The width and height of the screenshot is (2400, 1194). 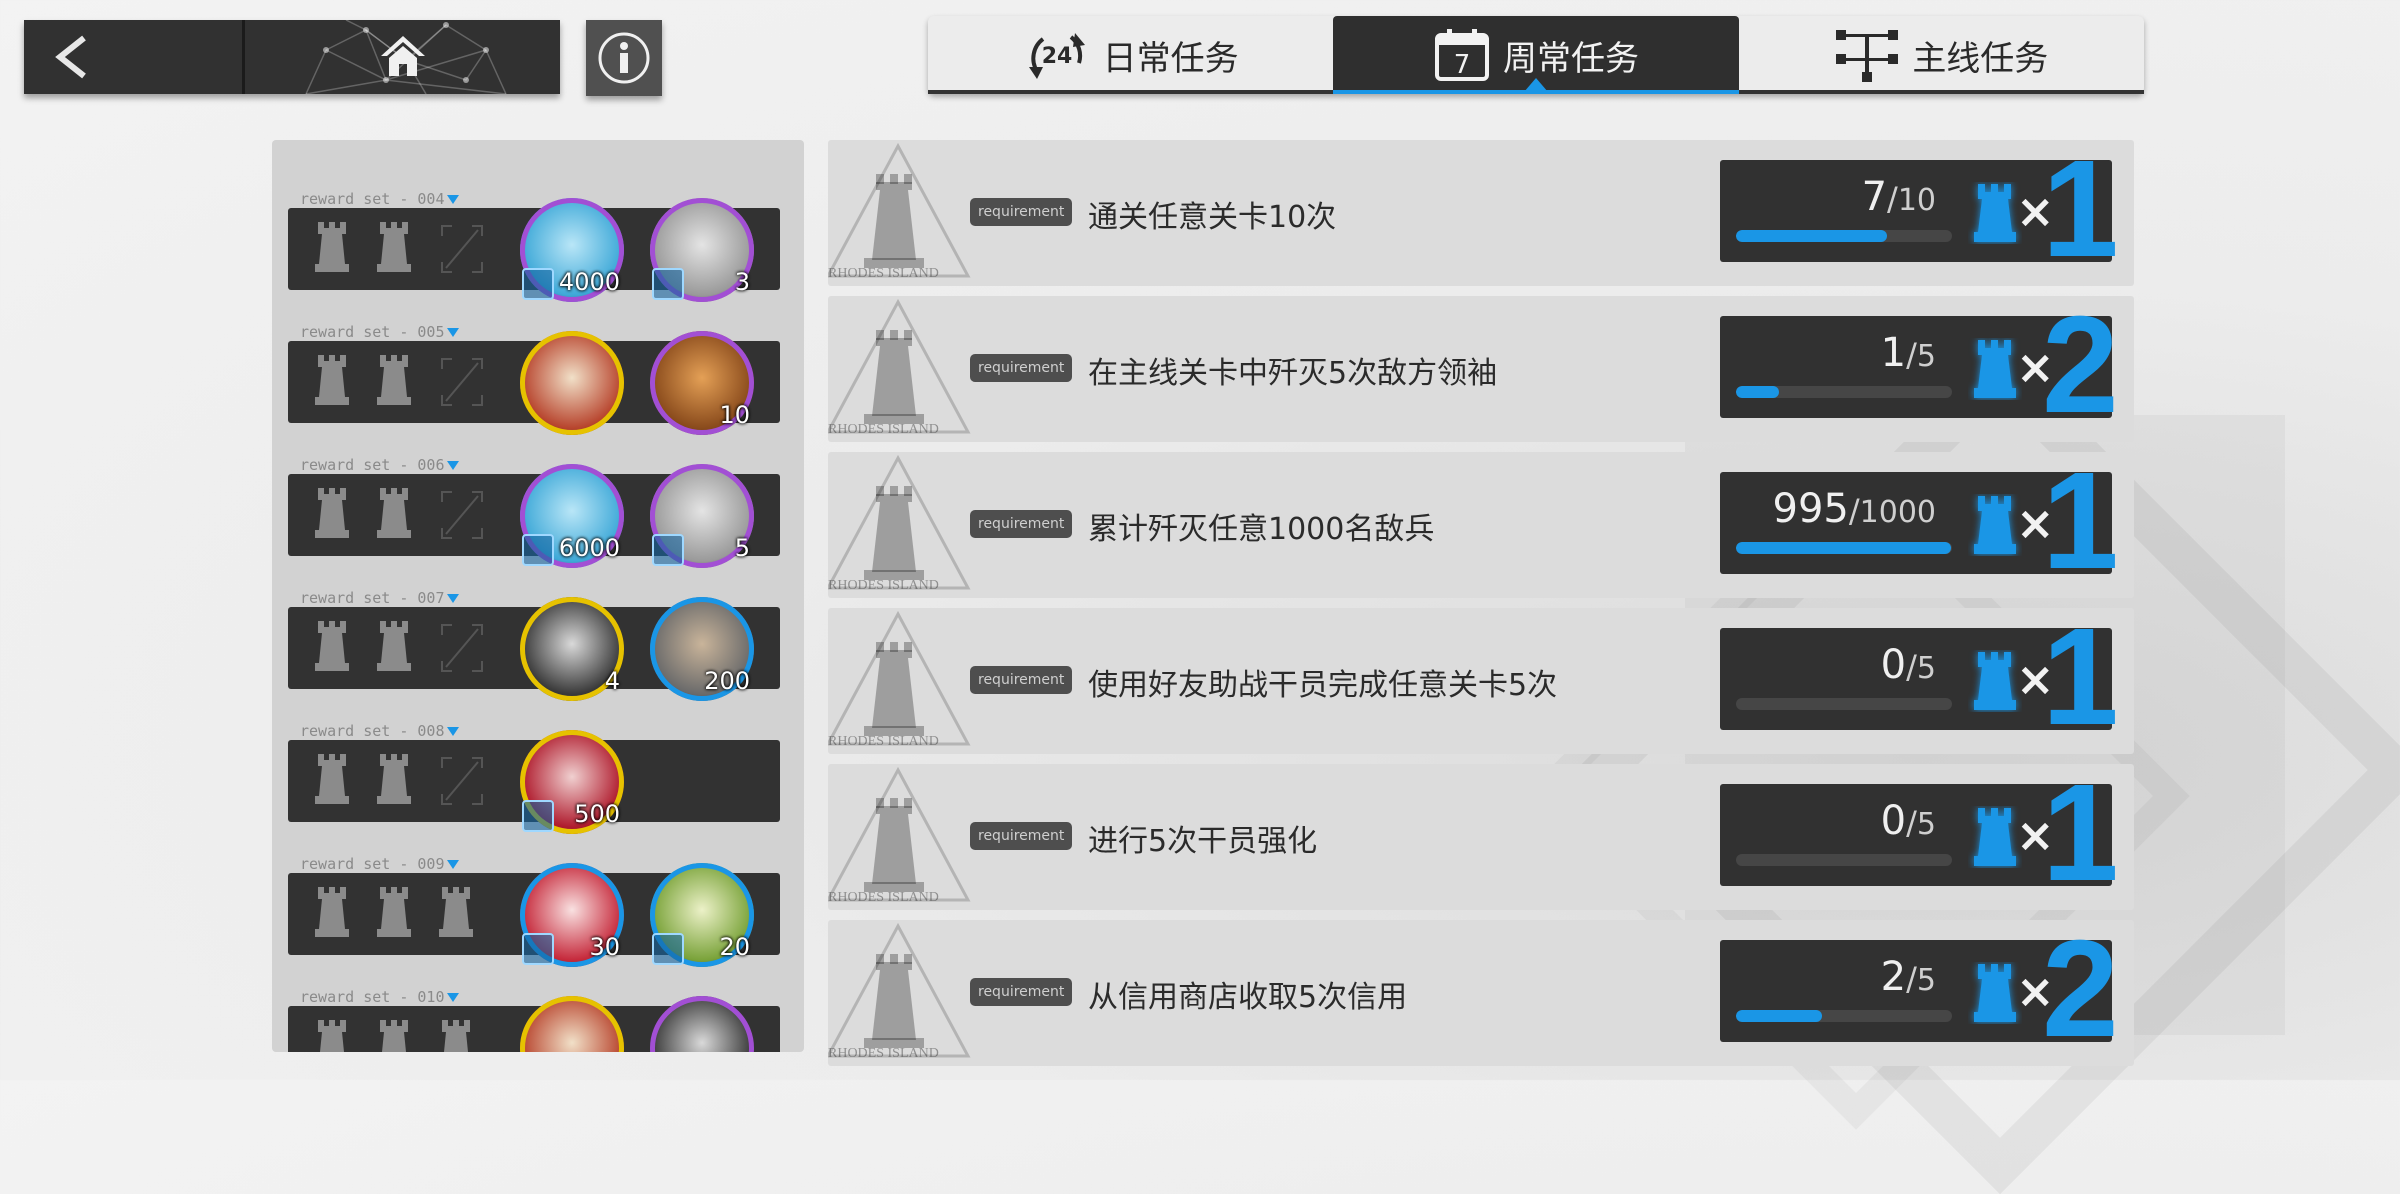 What do you see at coordinates (1893, 821) in the screenshot?
I see `progress-current: 0` at bounding box center [1893, 821].